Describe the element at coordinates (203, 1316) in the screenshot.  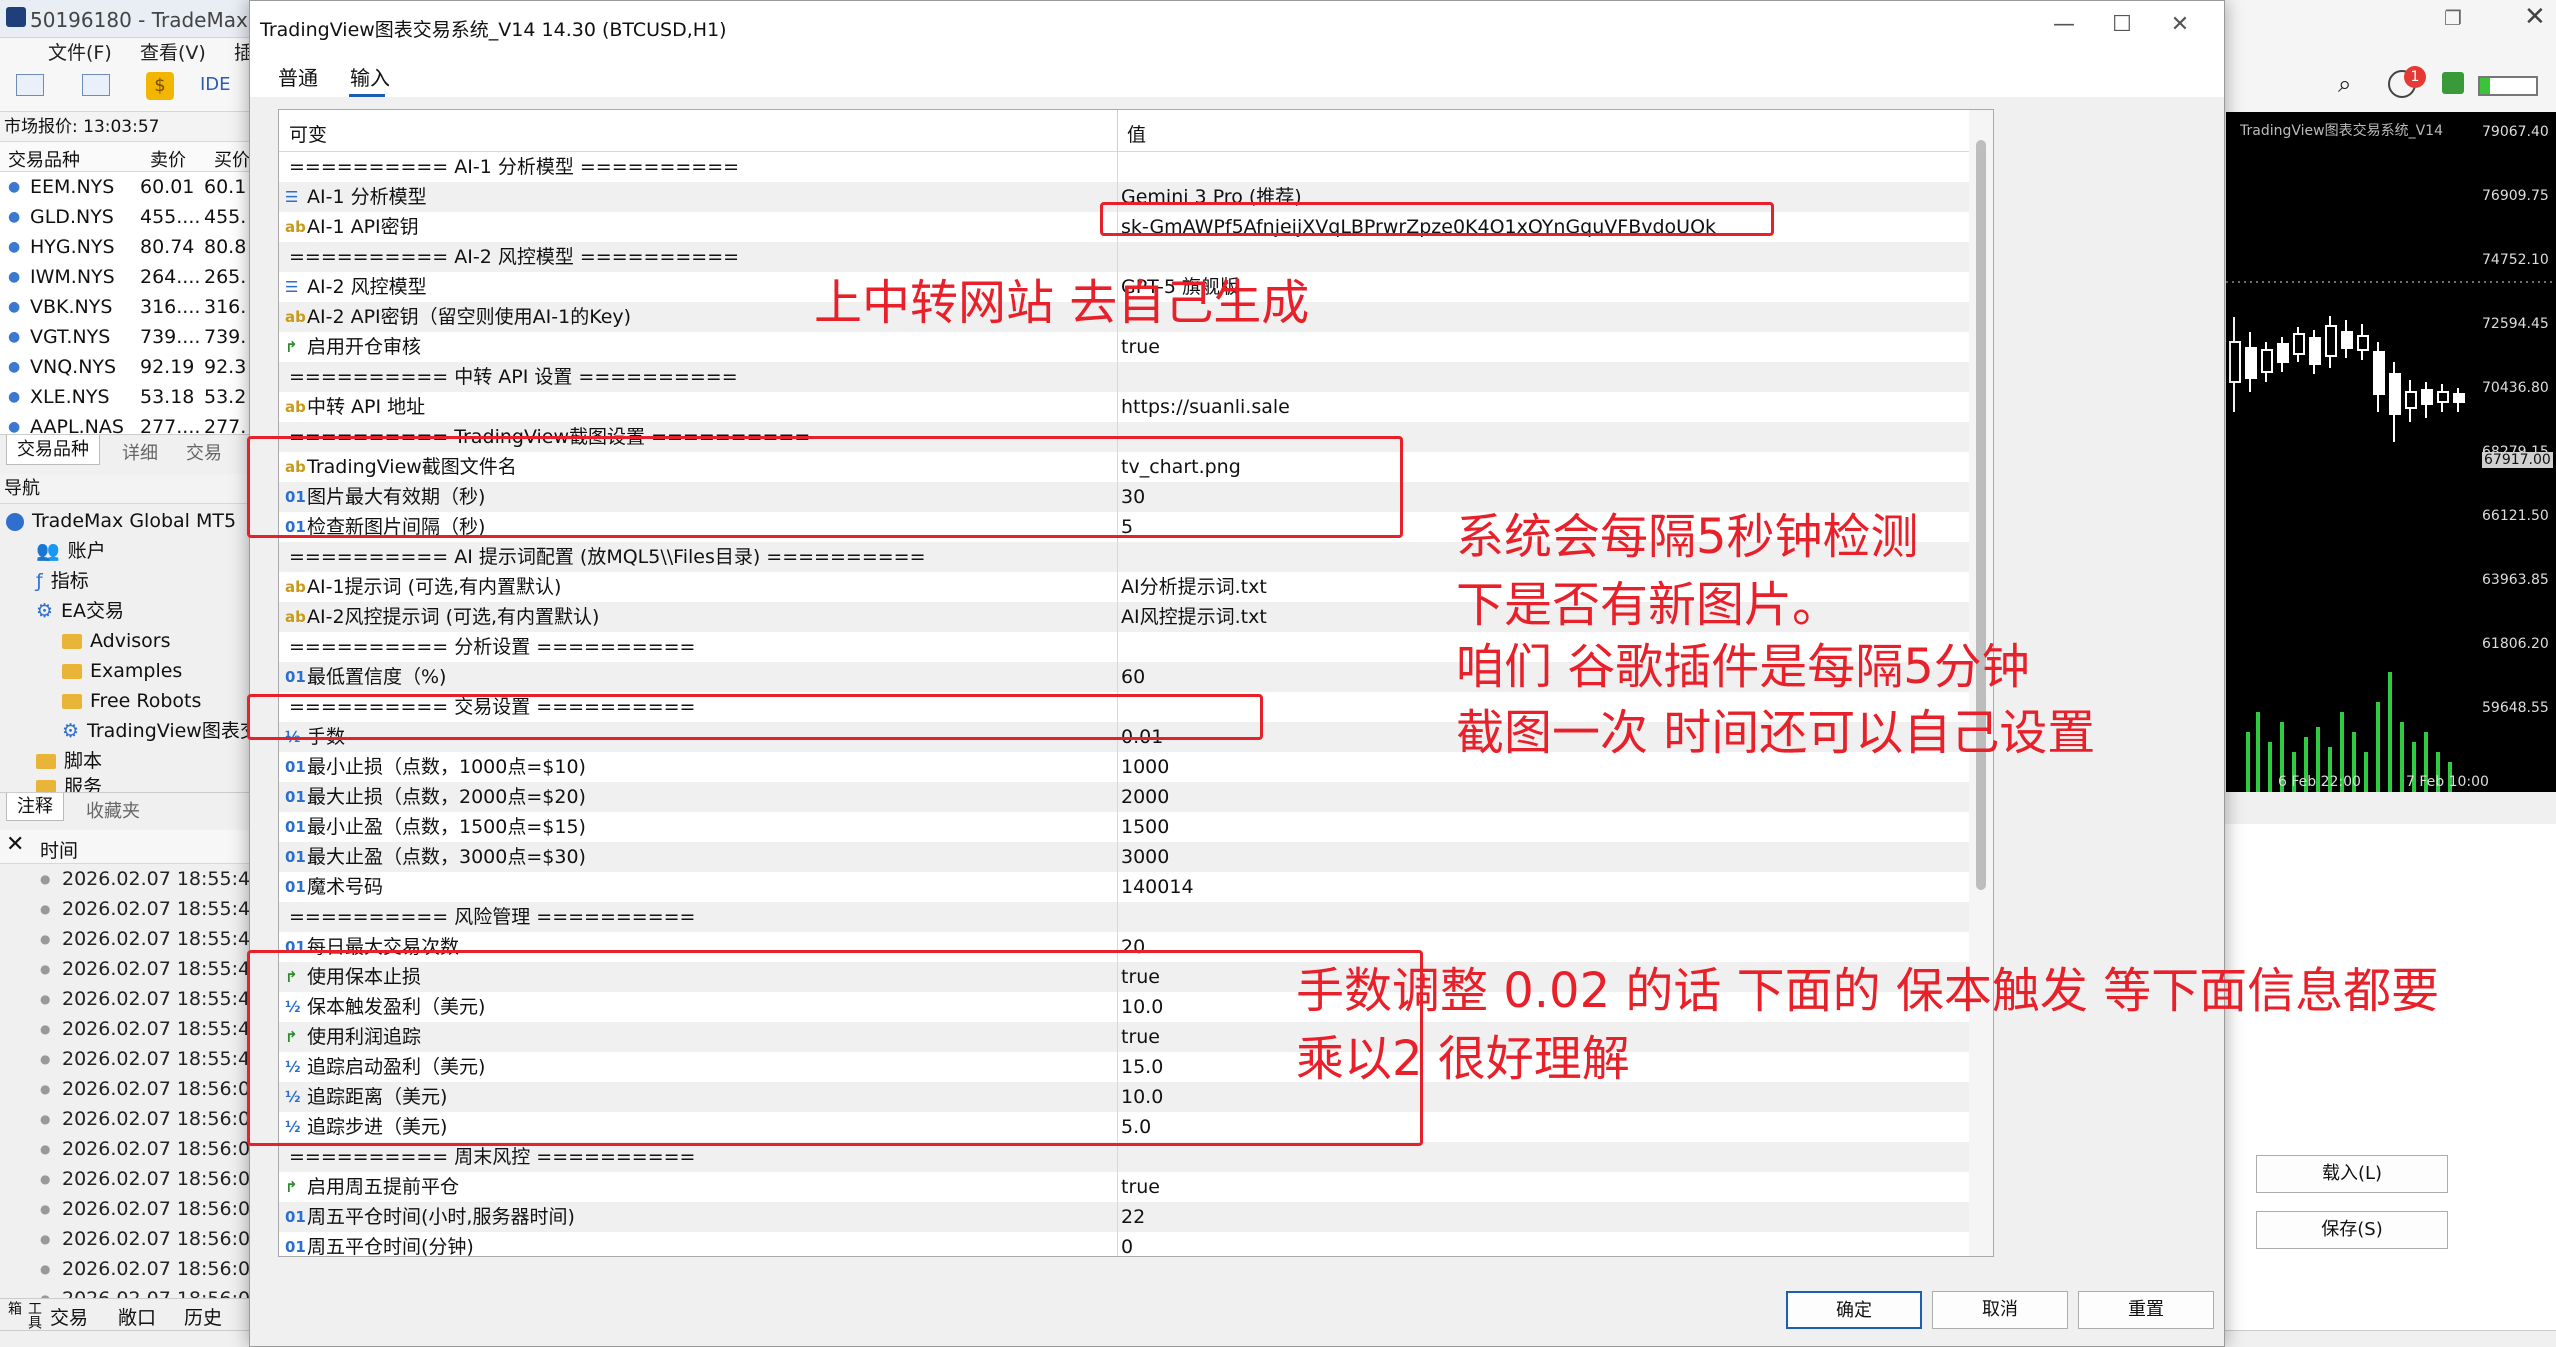
I see `tab-history: 历史` at that location.